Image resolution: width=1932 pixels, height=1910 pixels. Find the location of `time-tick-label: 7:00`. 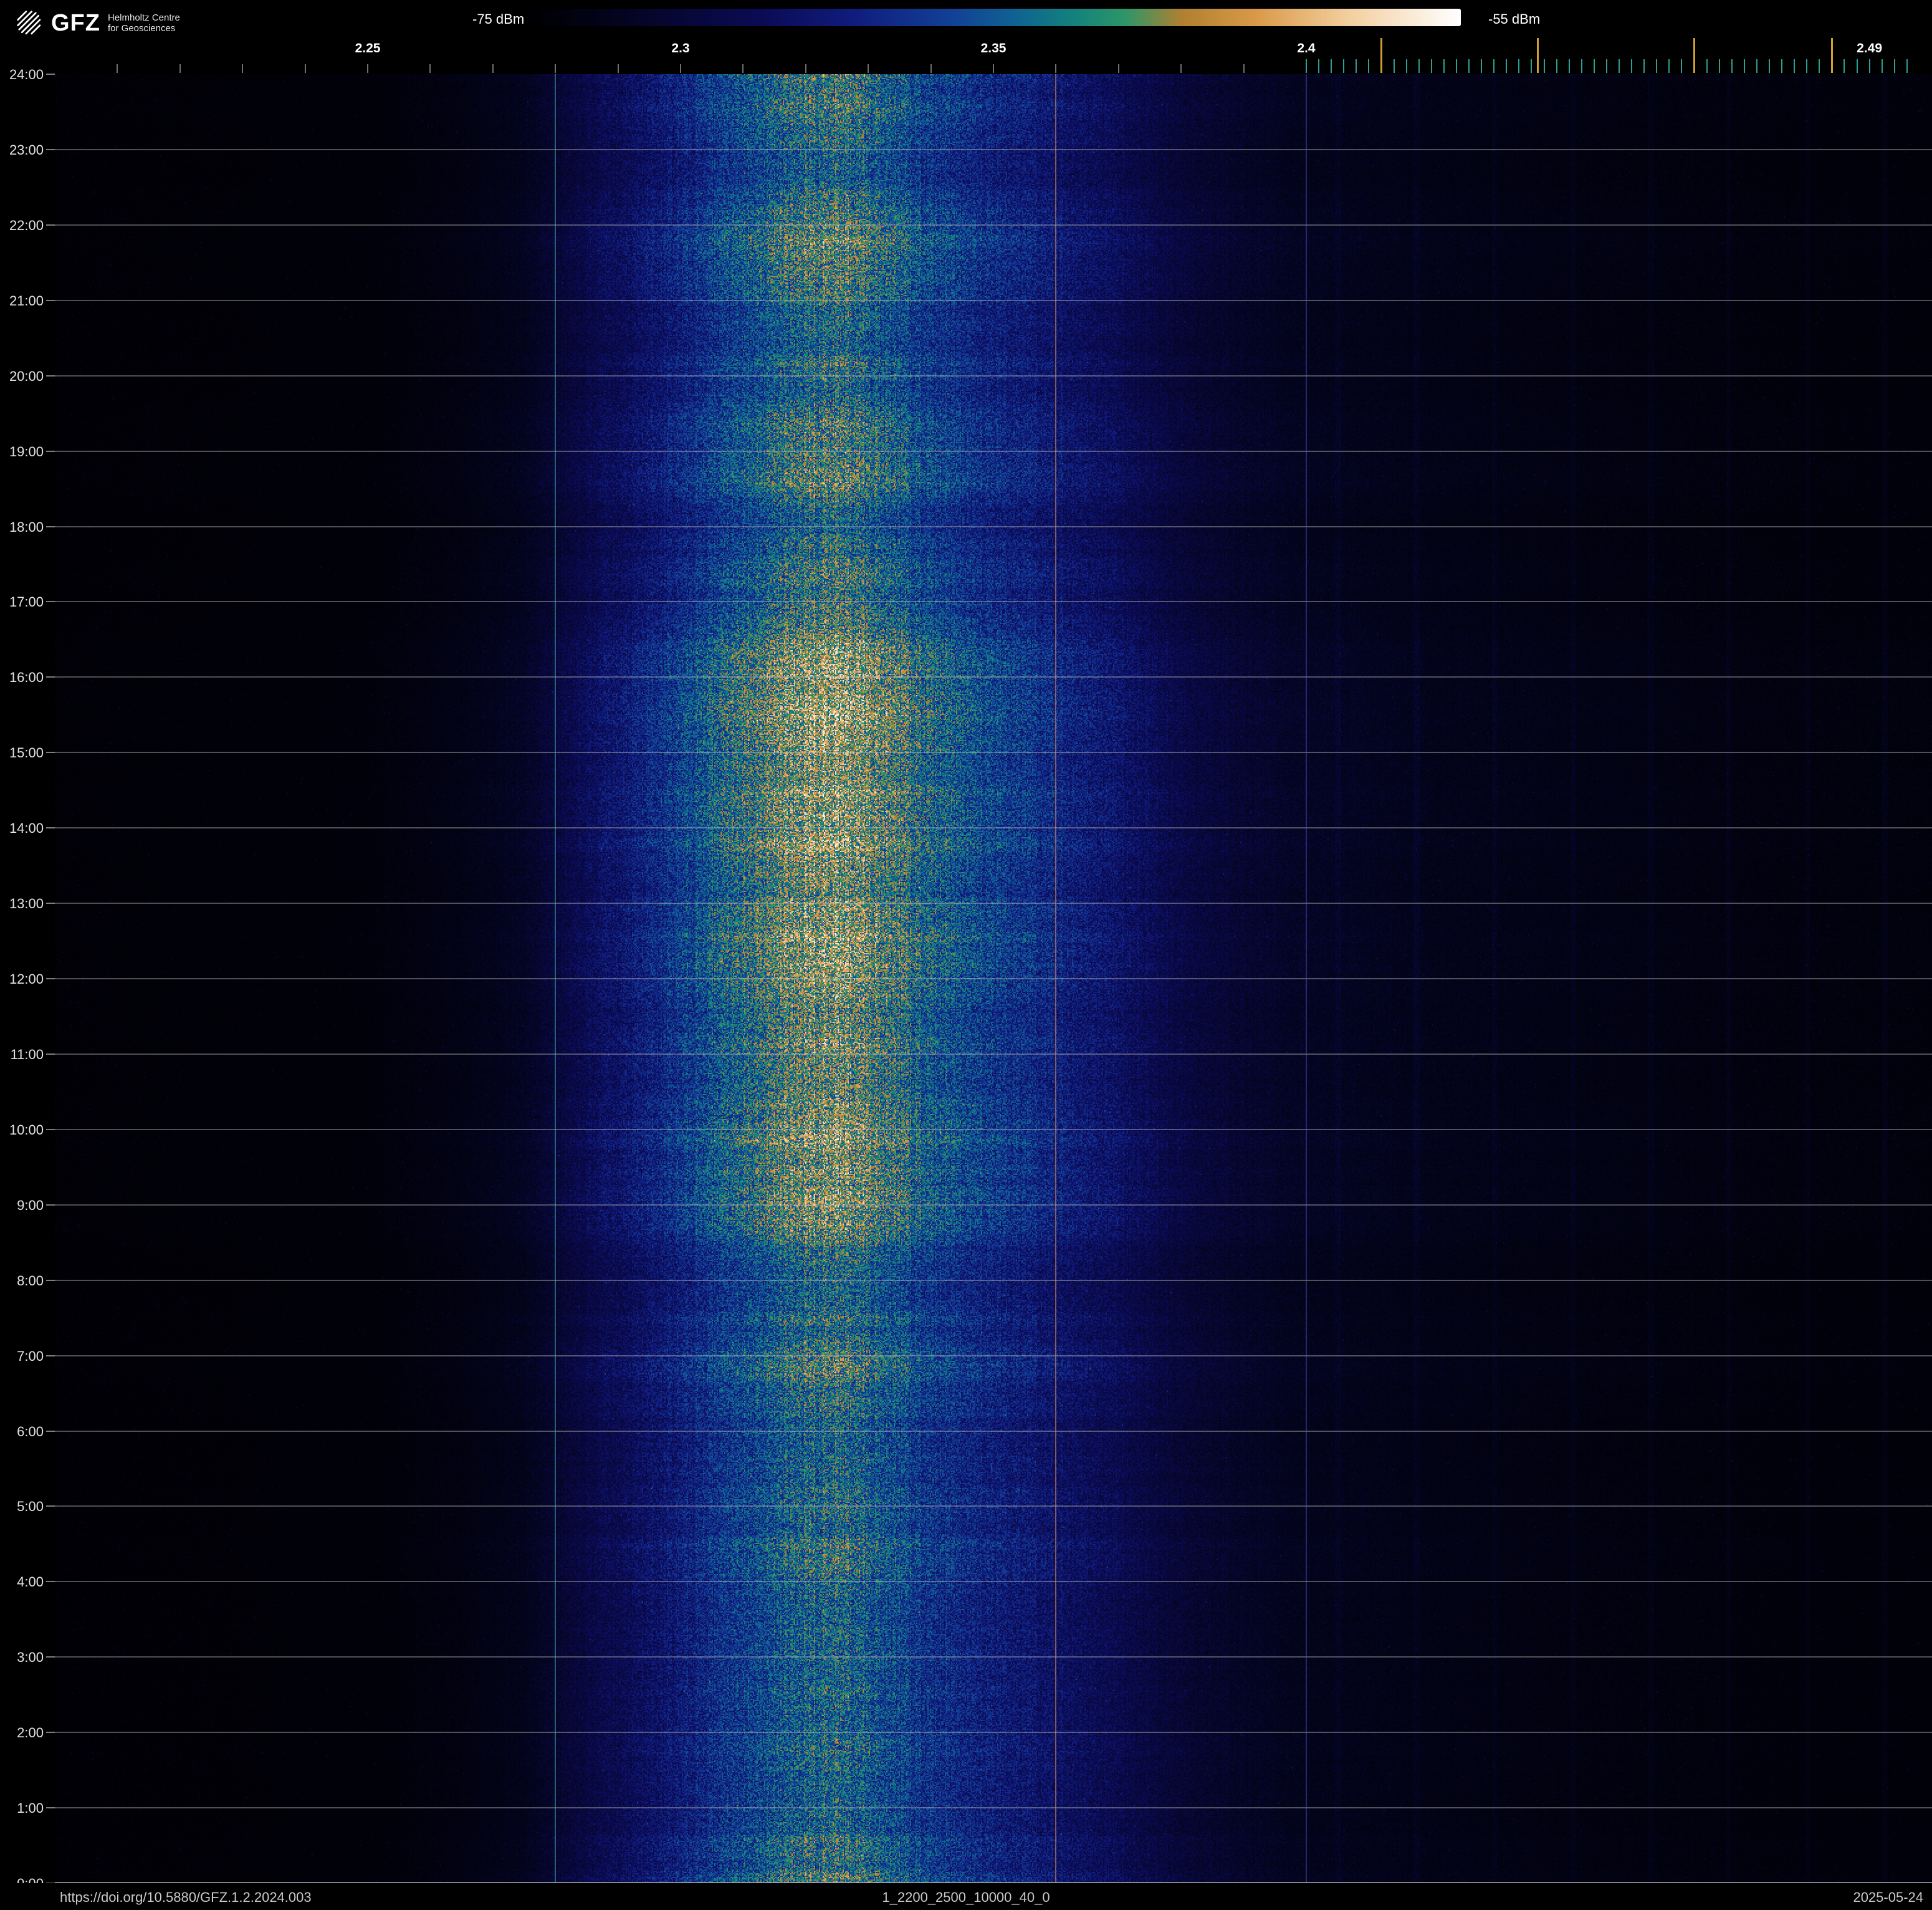

time-tick-label: 7:00 is located at coordinates (30, 1356).